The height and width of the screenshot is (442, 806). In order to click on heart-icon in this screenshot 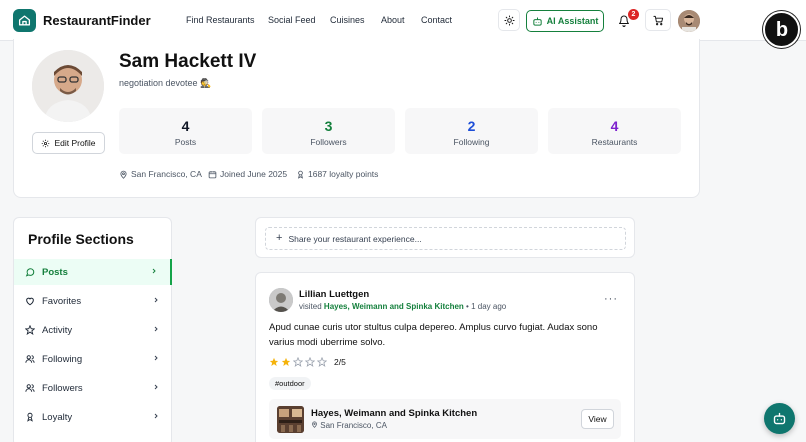, I will do `click(30, 301)`.